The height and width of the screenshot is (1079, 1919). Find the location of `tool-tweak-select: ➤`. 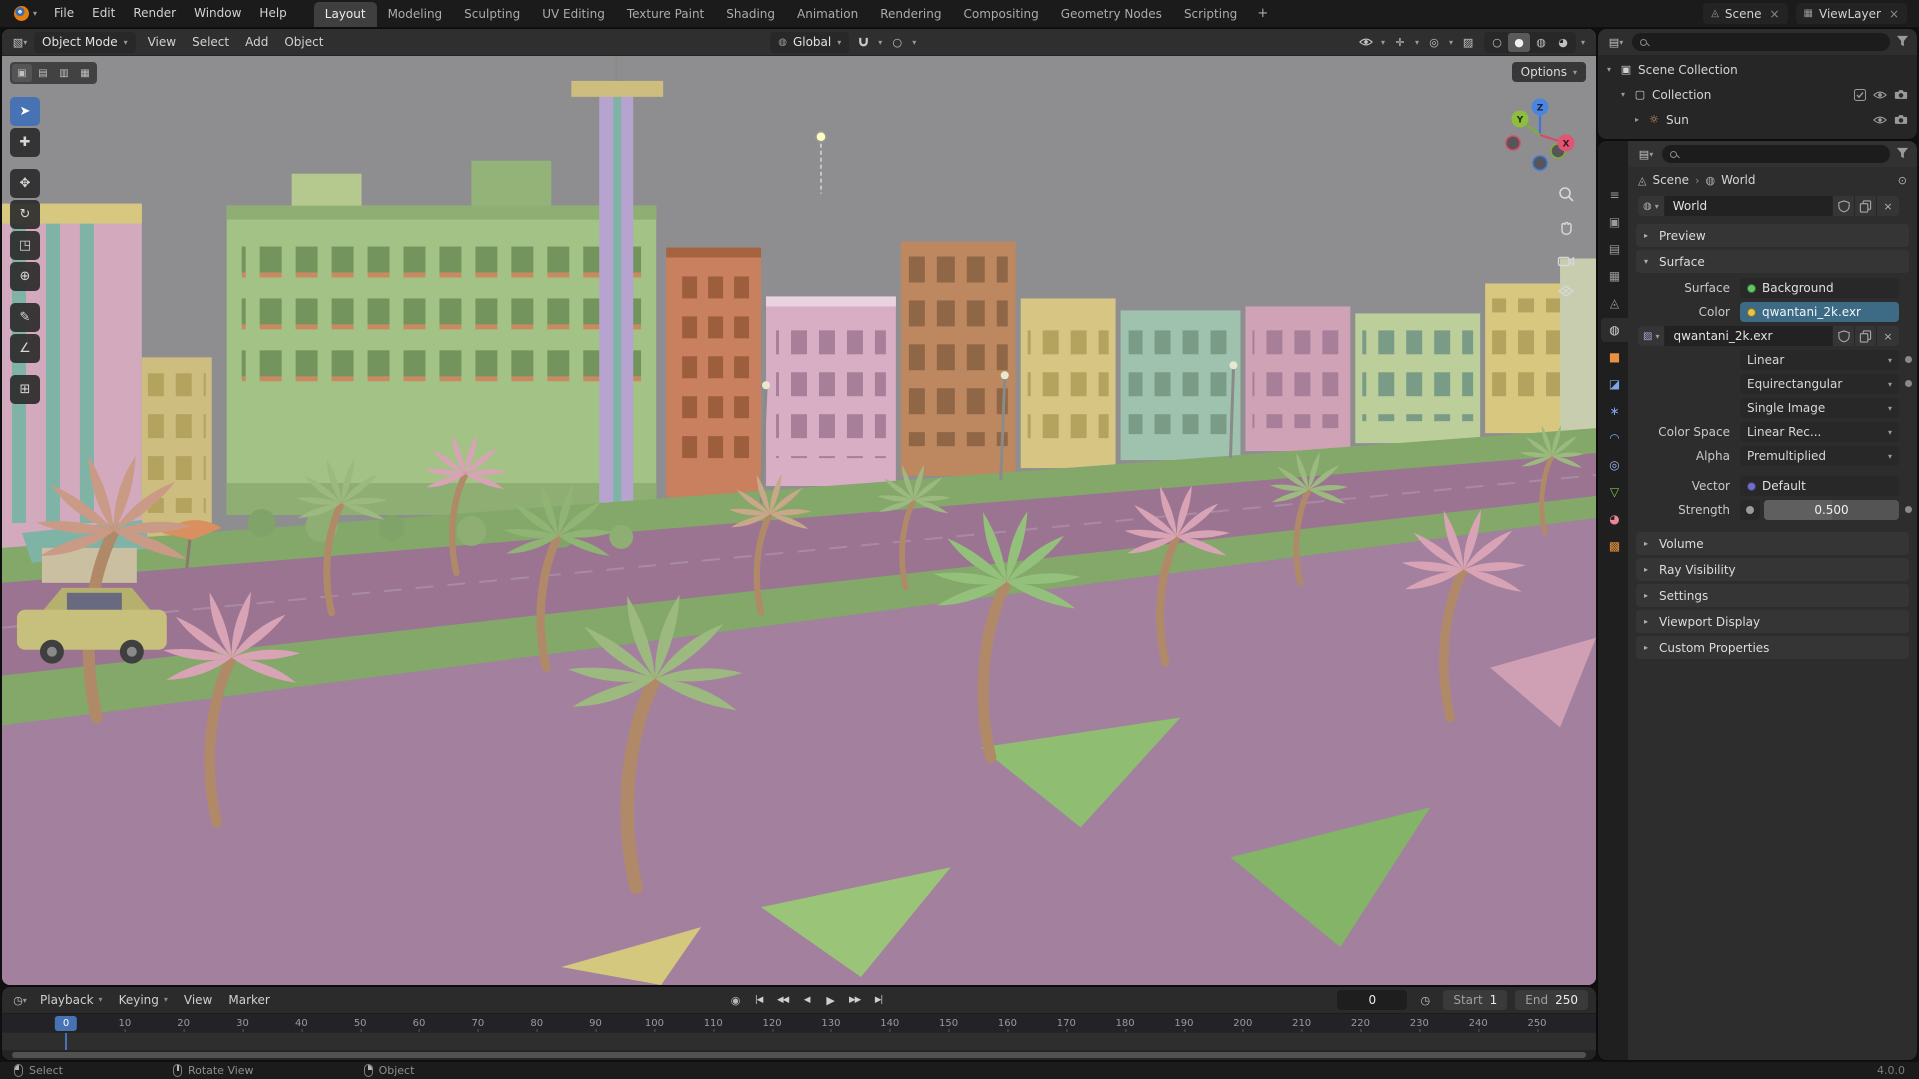

tool-tweak-select: ➤ is located at coordinates (25, 111).